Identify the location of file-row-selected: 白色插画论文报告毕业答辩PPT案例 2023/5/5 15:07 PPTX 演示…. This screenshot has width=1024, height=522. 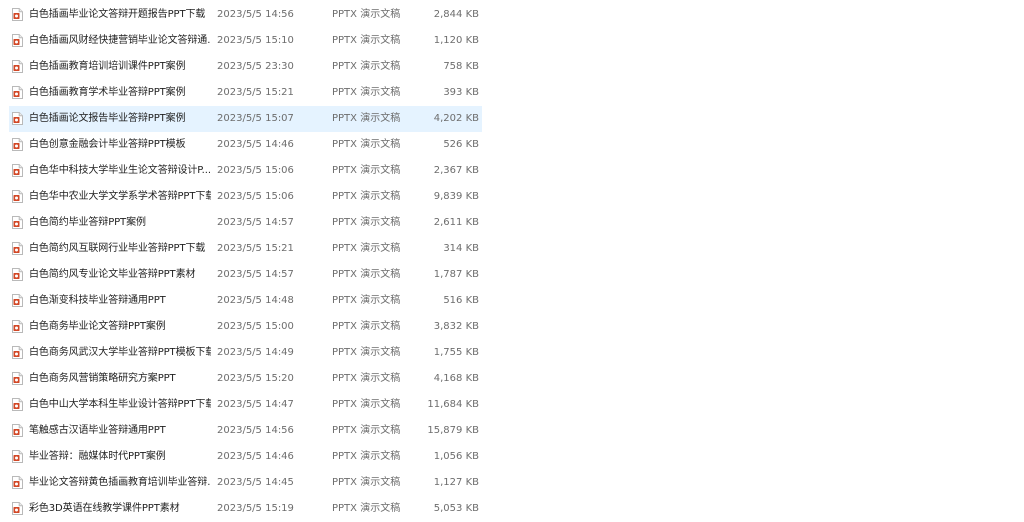
(245, 119).